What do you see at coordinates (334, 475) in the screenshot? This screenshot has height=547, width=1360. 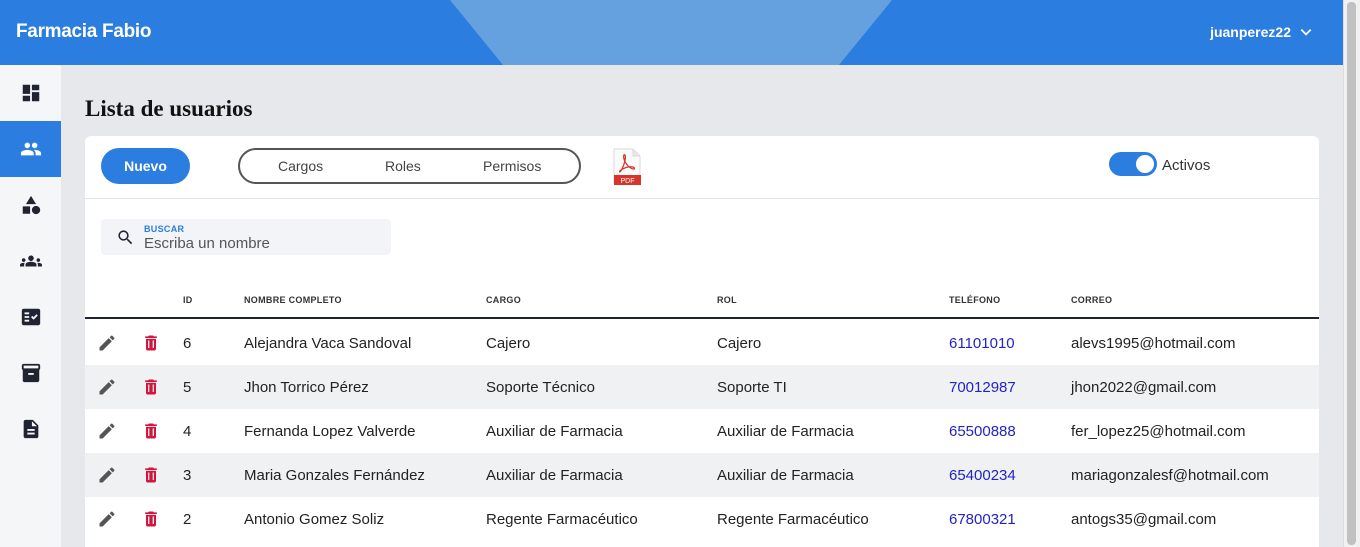 I see `cell-name: Maria Gonzales Fernández` at bounding box center [334, 475].